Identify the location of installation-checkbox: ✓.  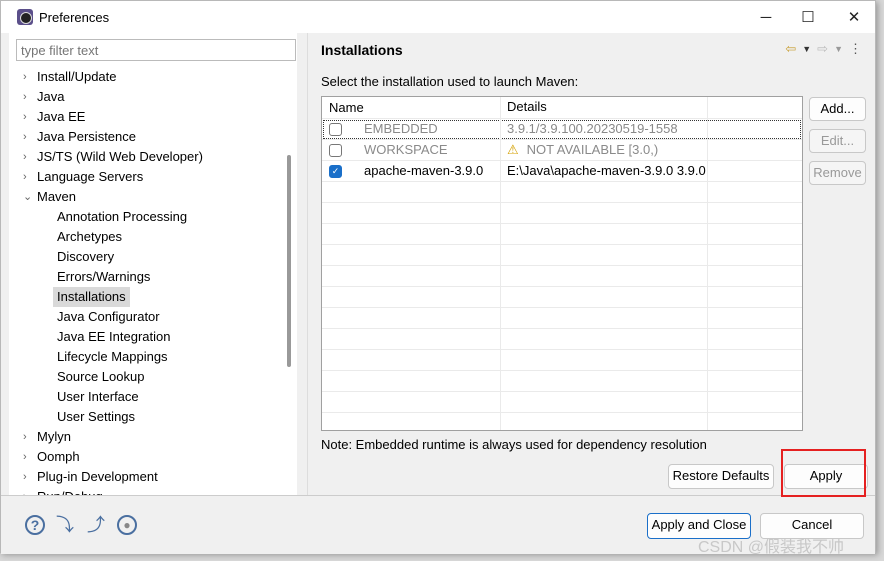
(335, 171).